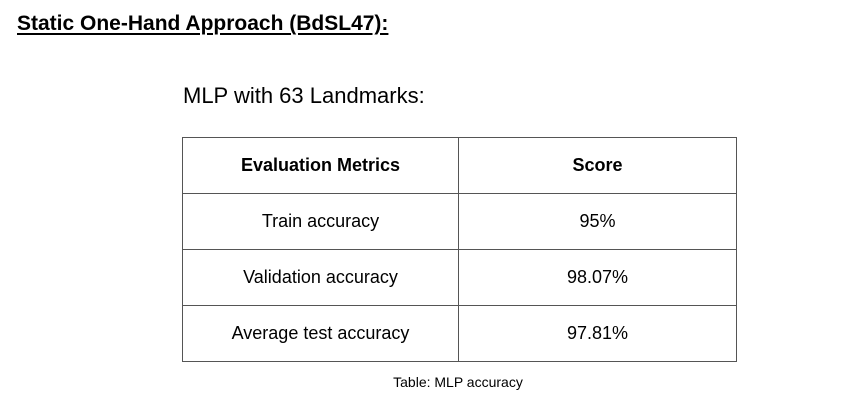  I want to click on header-score: Score, so click(597, 165).